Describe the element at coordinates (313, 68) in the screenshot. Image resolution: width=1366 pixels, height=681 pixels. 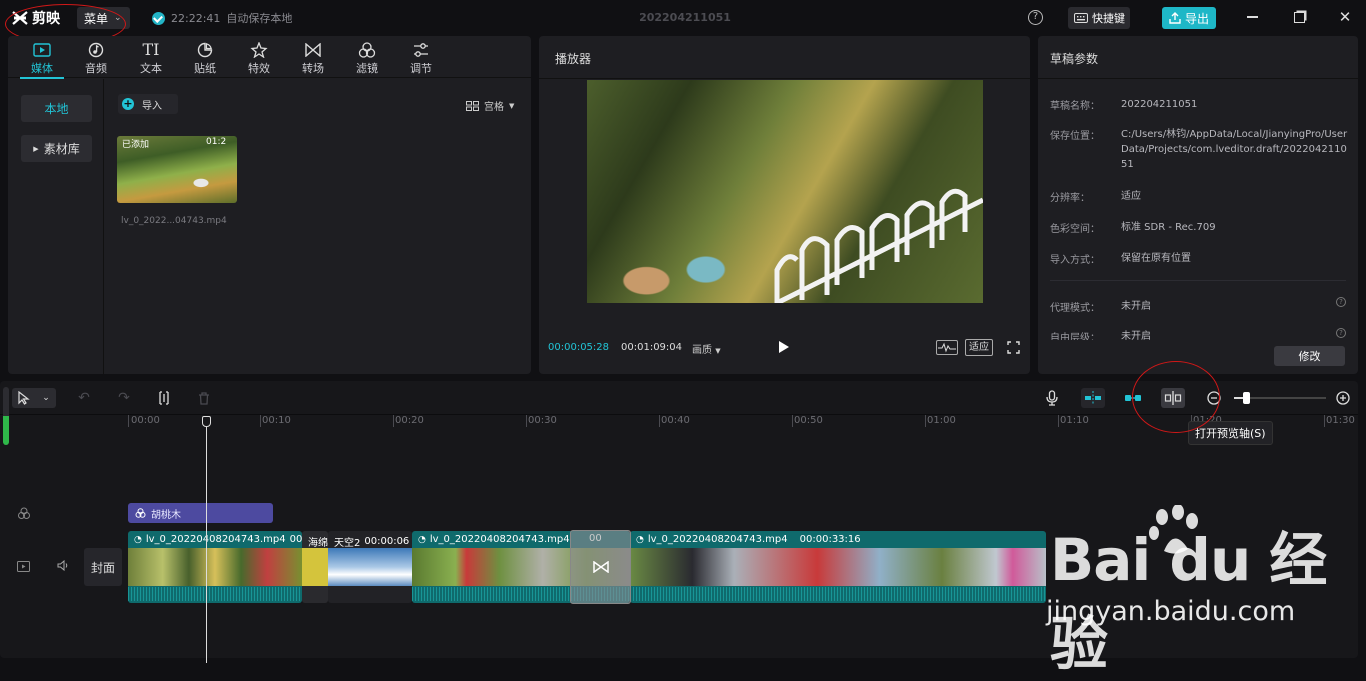
I see `tab-label: 转场` at that location.